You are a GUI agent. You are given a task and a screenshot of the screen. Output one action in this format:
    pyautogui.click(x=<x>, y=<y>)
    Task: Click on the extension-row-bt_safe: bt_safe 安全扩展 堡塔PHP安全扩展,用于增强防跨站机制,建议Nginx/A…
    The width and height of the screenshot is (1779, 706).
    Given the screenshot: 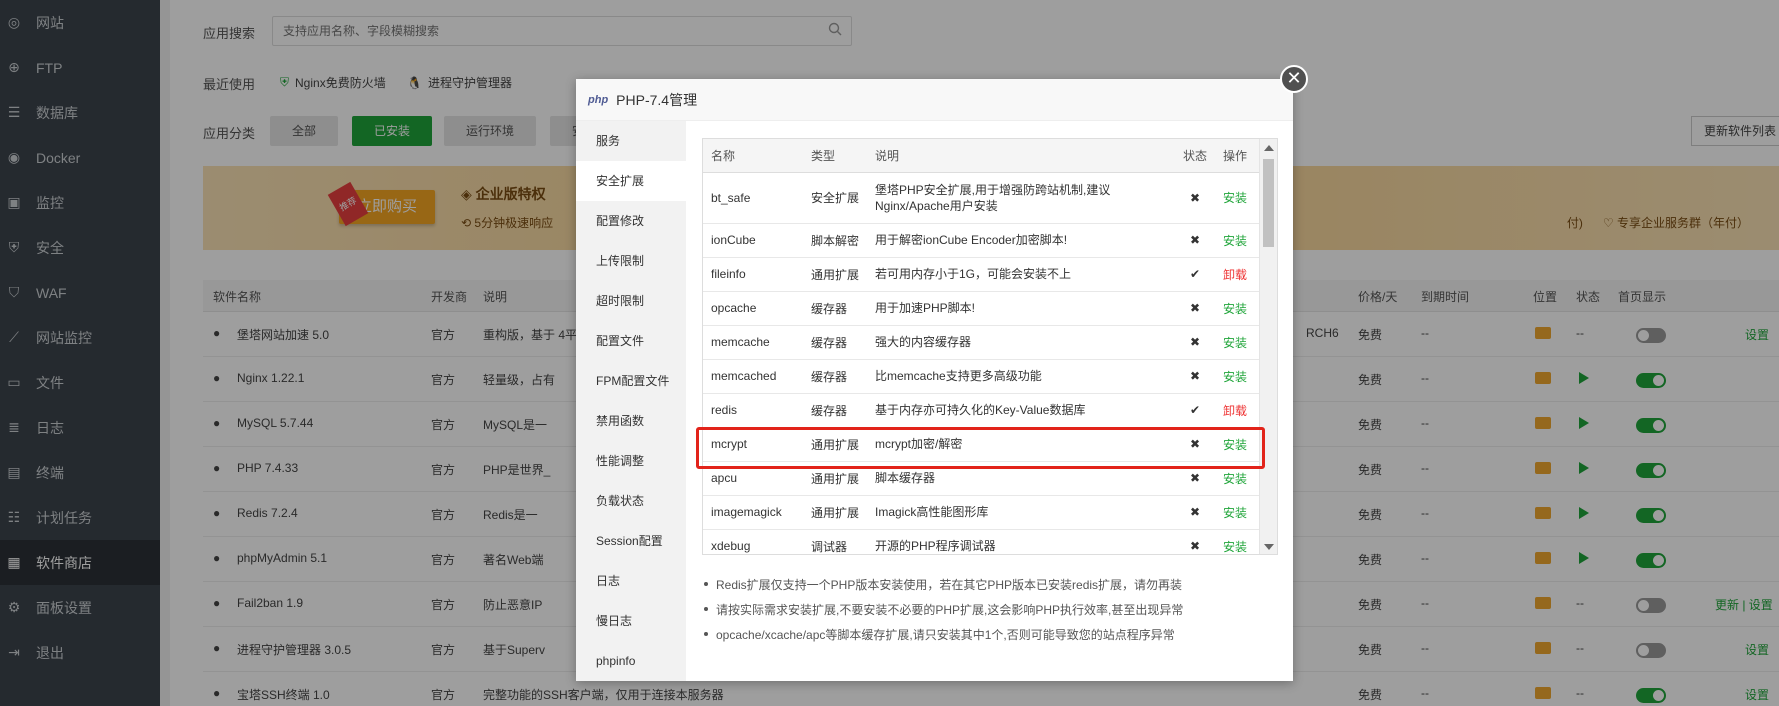 What is the action you would take?
    pyautogui.click(x=982, y=198)
    